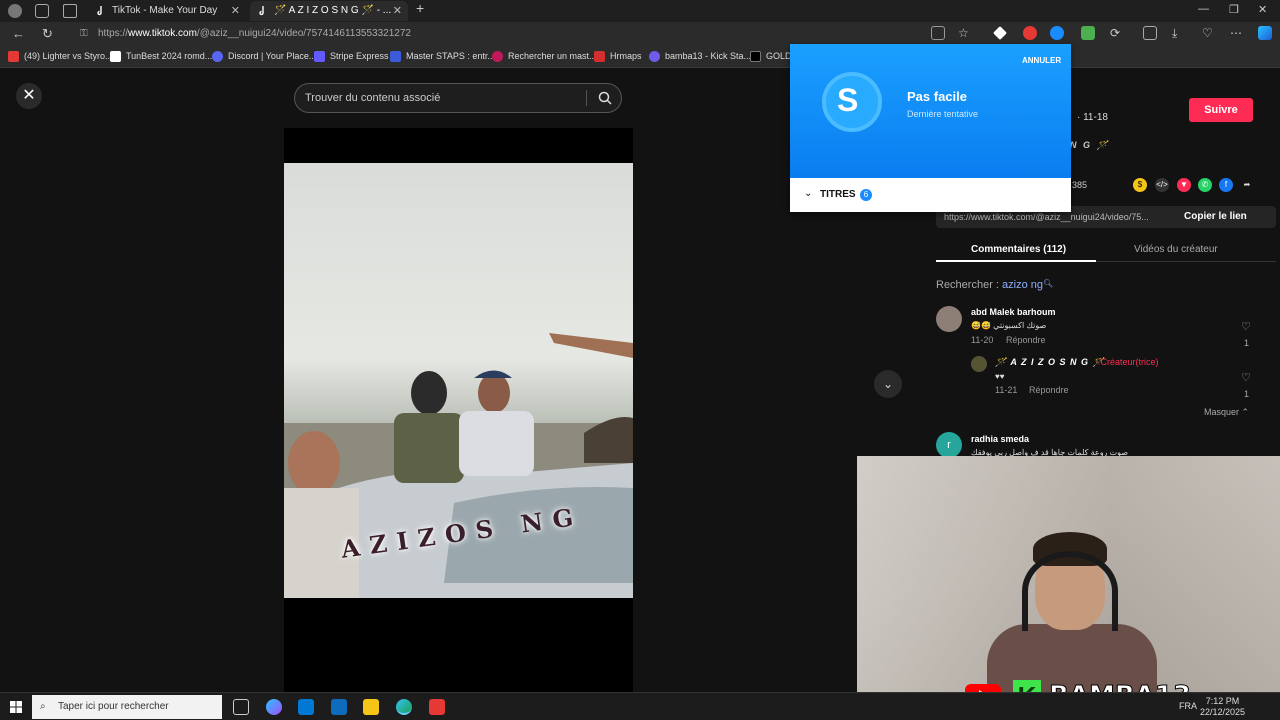  What do you see at coordinates (241, 707) in the screenshot?
I see `task-view-icon` at bounding box center [241, 707].